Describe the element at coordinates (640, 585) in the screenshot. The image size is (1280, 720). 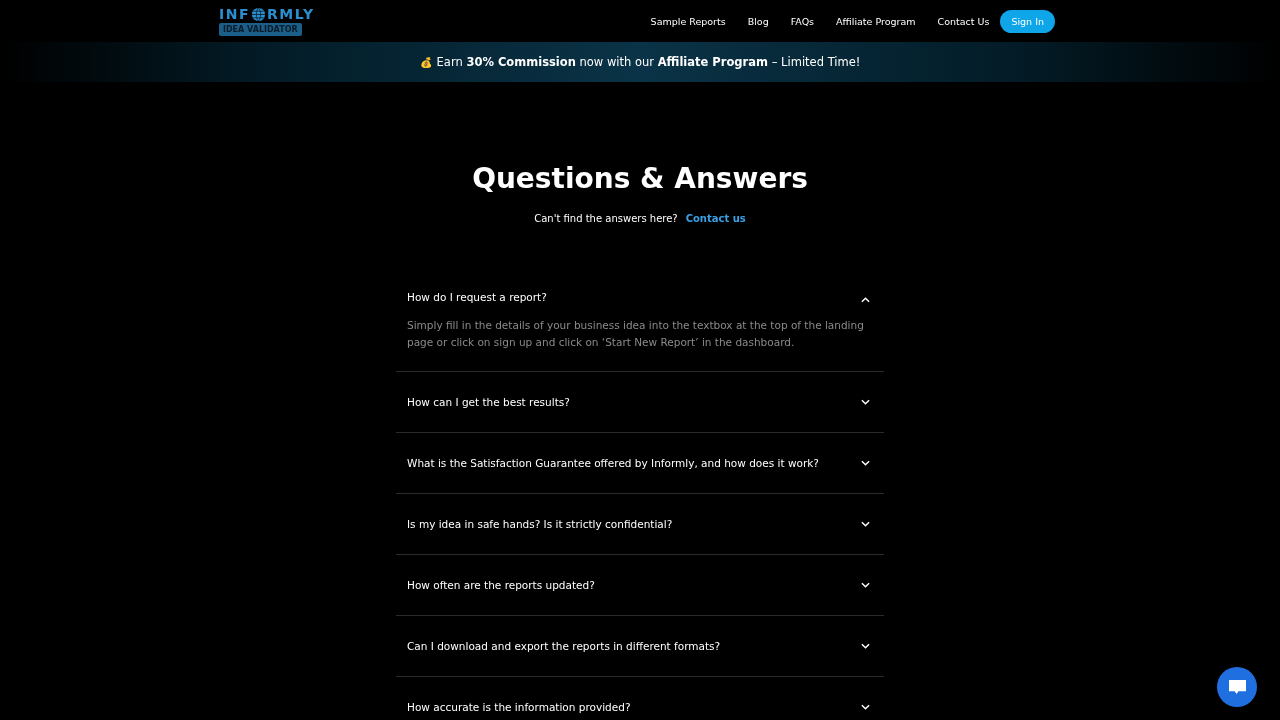
I see `faq-question: How often are the reports updated?` at that location.